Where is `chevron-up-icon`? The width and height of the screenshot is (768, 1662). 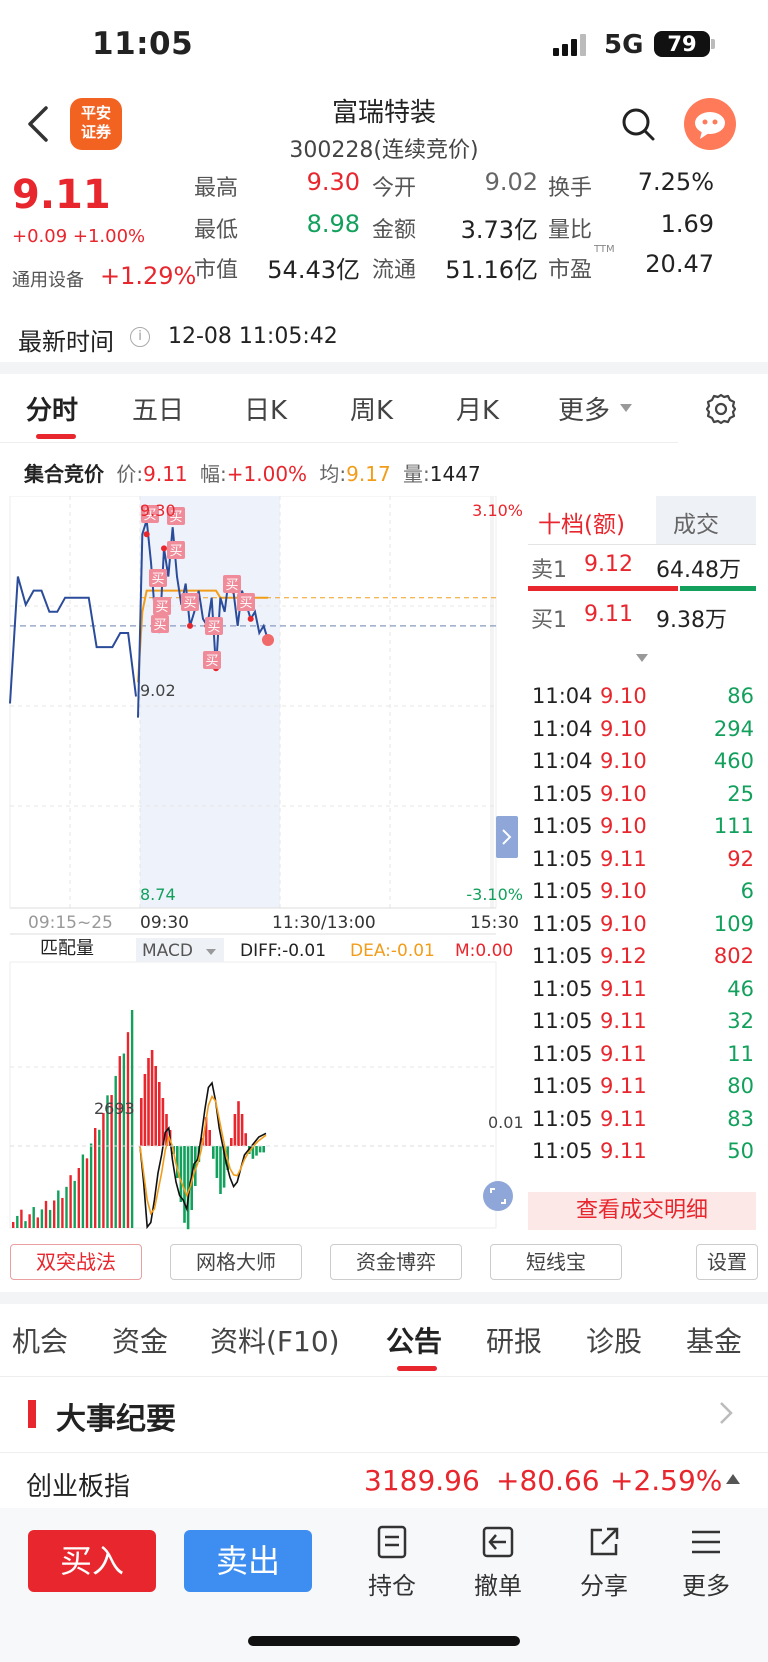
chevron-up-icon is located at coordinates (733, 1479).